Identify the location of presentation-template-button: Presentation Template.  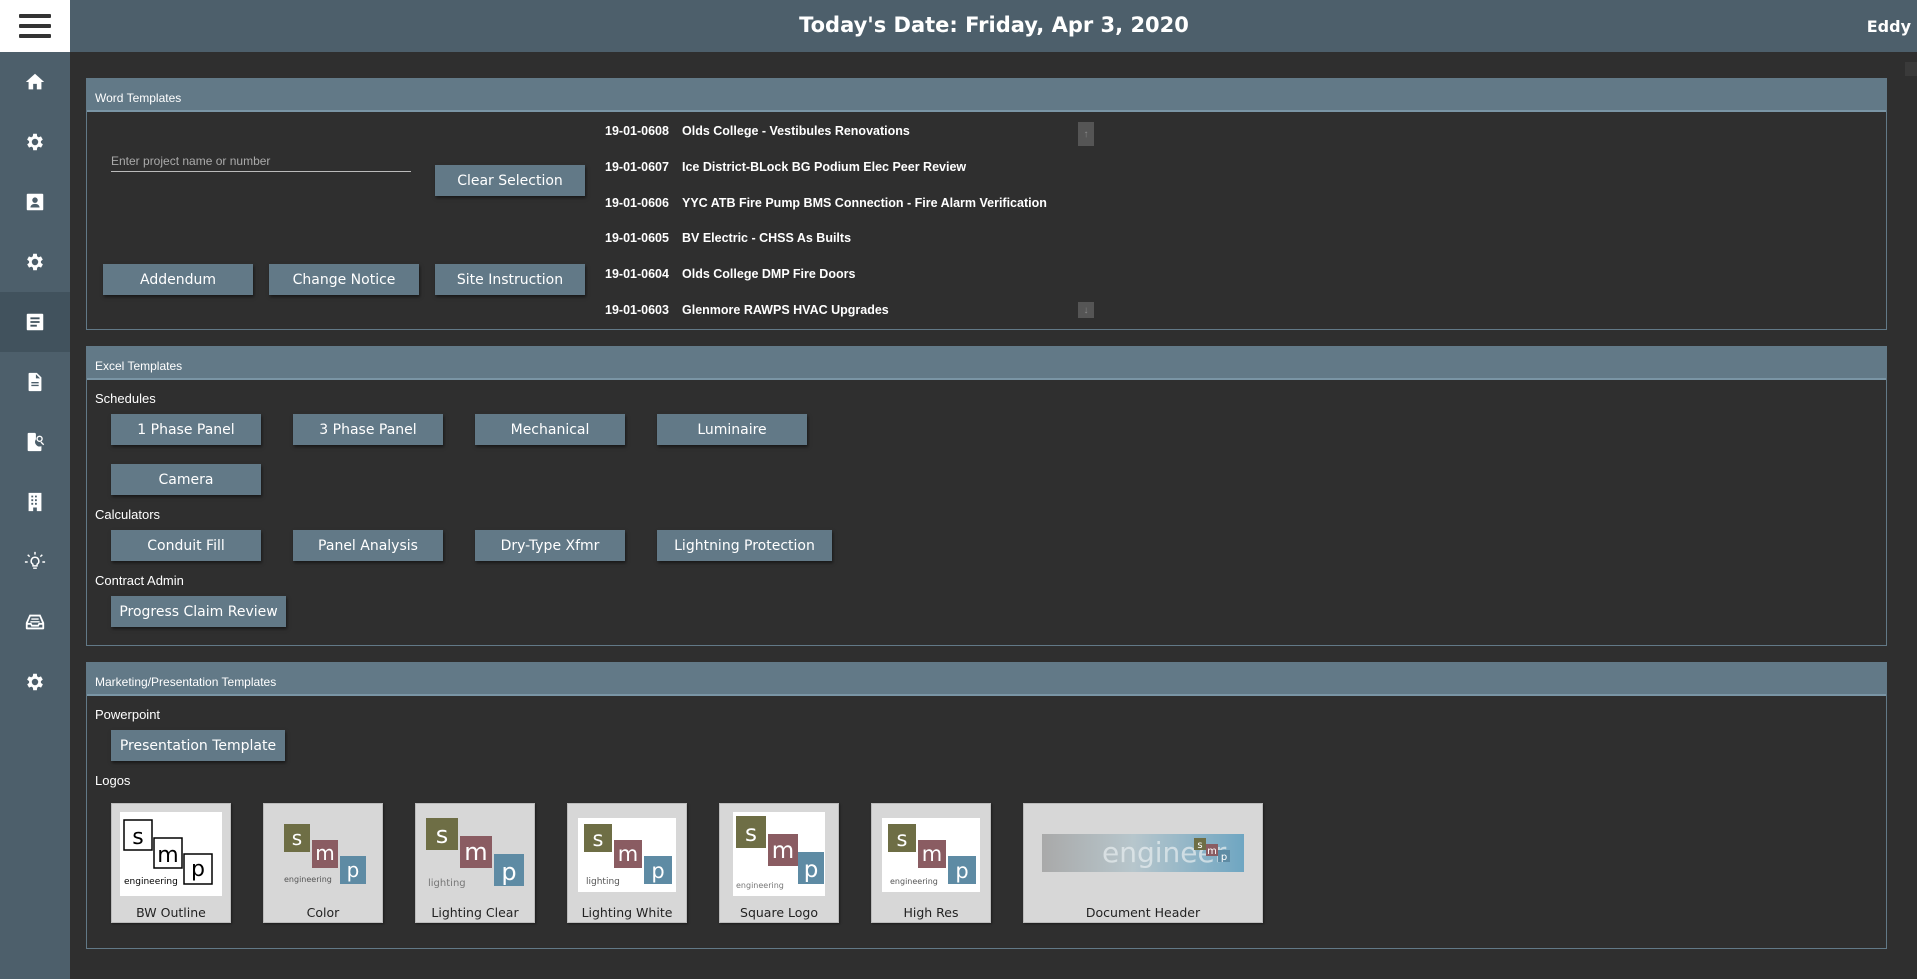
(198, 745).